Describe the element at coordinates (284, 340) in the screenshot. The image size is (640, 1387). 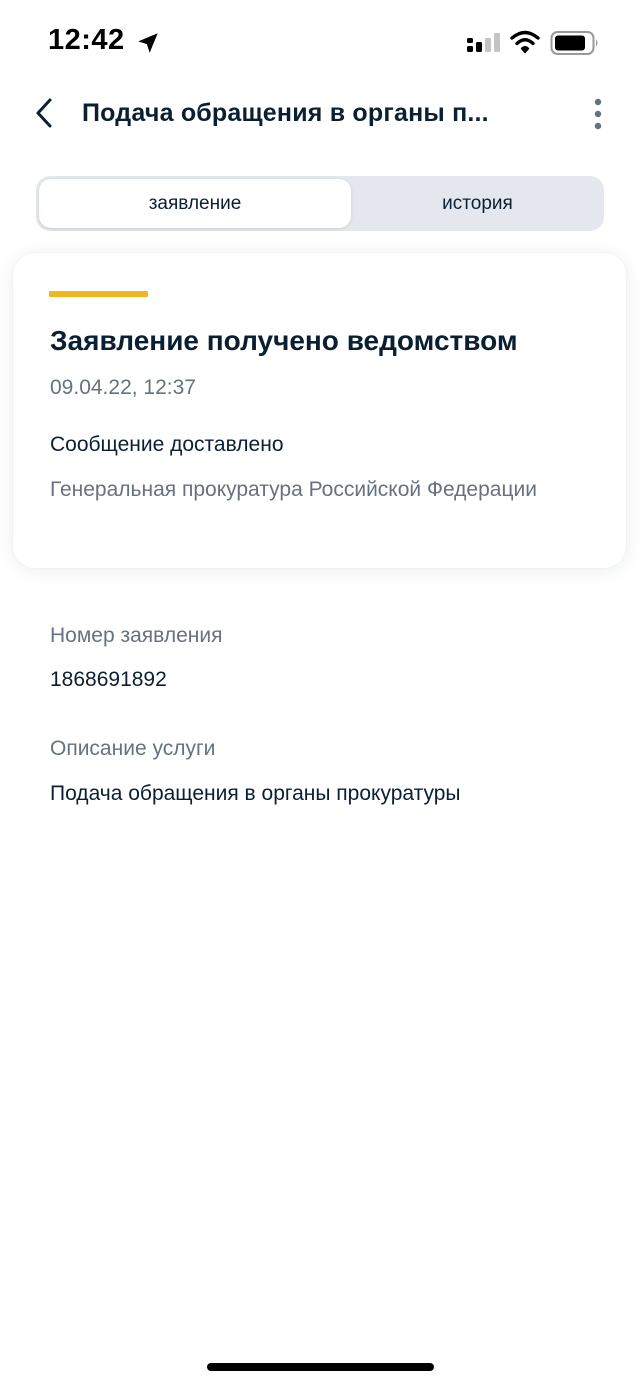
I see `status-title: Заявление получено ведомством` at that location.